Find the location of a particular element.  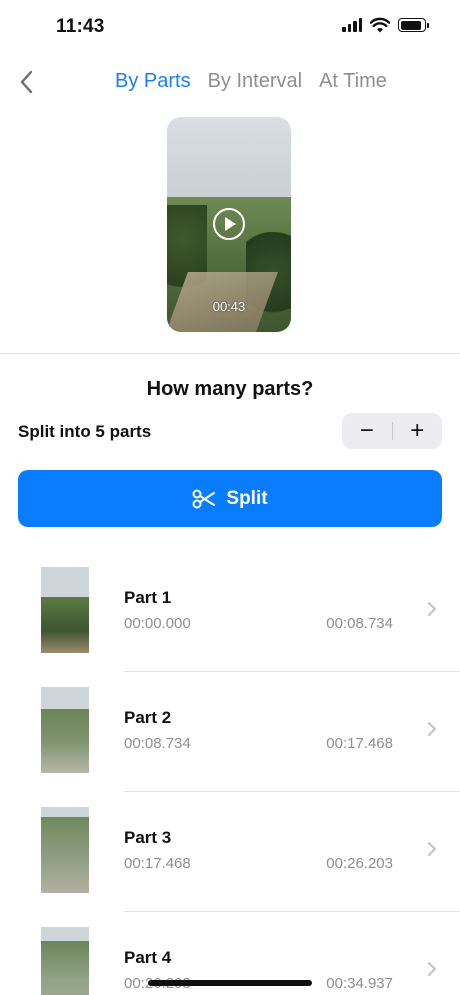

split-count-label: Split into 5 parts is located at coordinates (85, 431).